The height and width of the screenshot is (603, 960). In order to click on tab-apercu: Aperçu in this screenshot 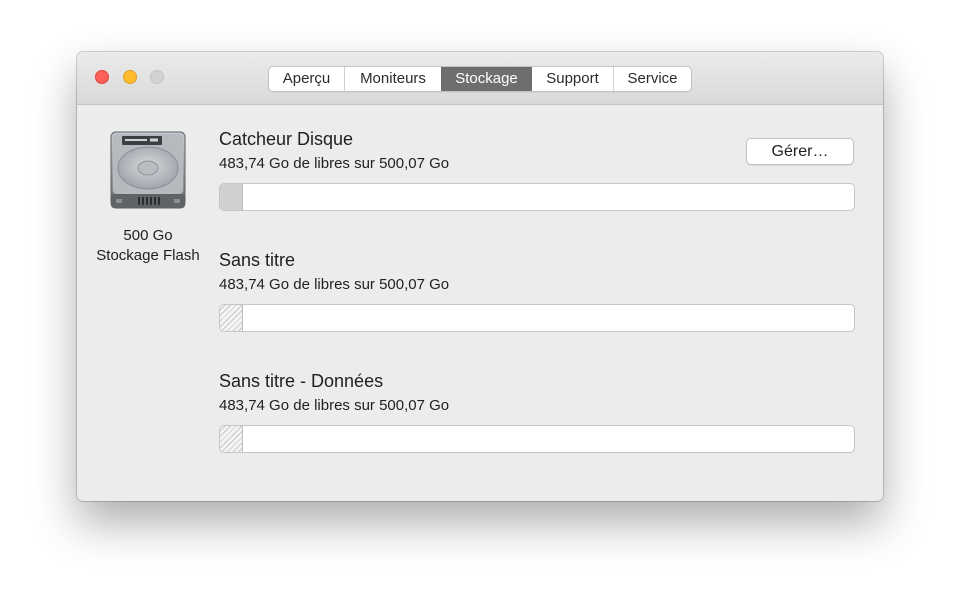, I will do `click(306, 79)`.